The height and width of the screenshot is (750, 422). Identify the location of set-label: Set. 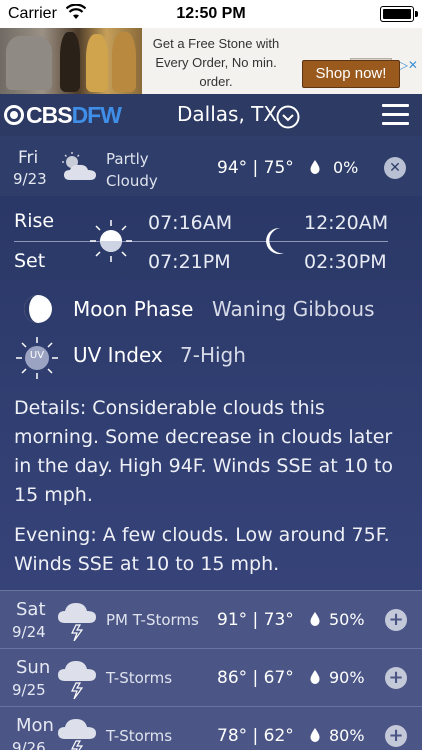
(30, 261).